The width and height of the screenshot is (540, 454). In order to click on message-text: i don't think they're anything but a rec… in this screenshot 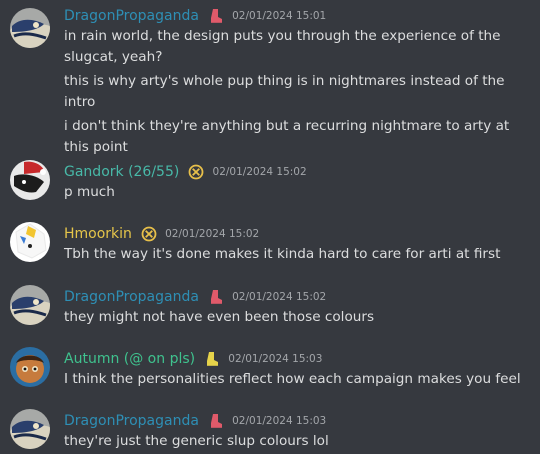, I will do `click(287, 136)`.